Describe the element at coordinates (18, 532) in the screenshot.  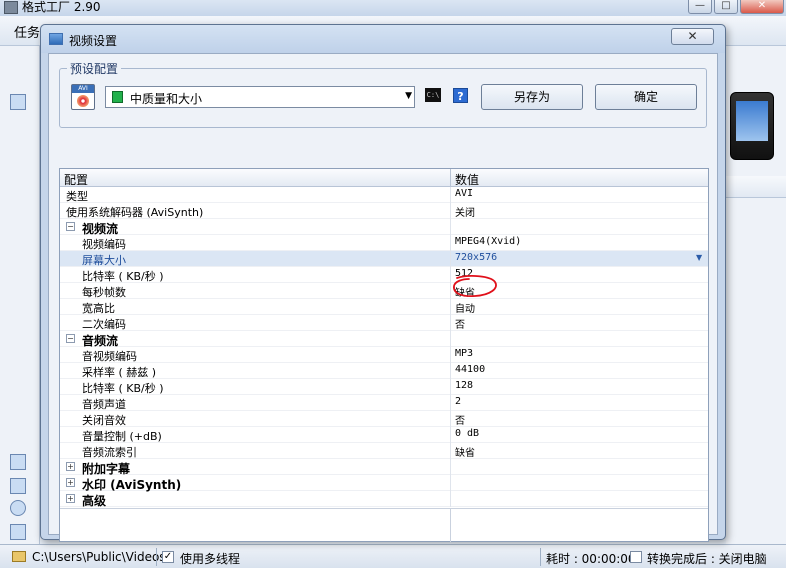
I see `tools-icon` at that location.